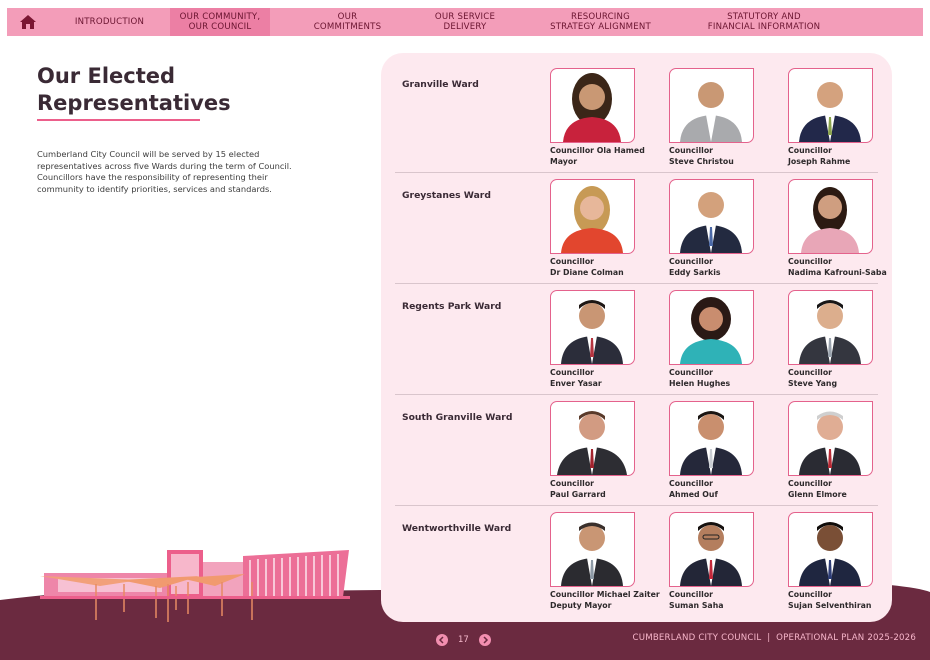  I want to click on nav-our-commitments: OUR COMMITMENTS, so click(347, 22).